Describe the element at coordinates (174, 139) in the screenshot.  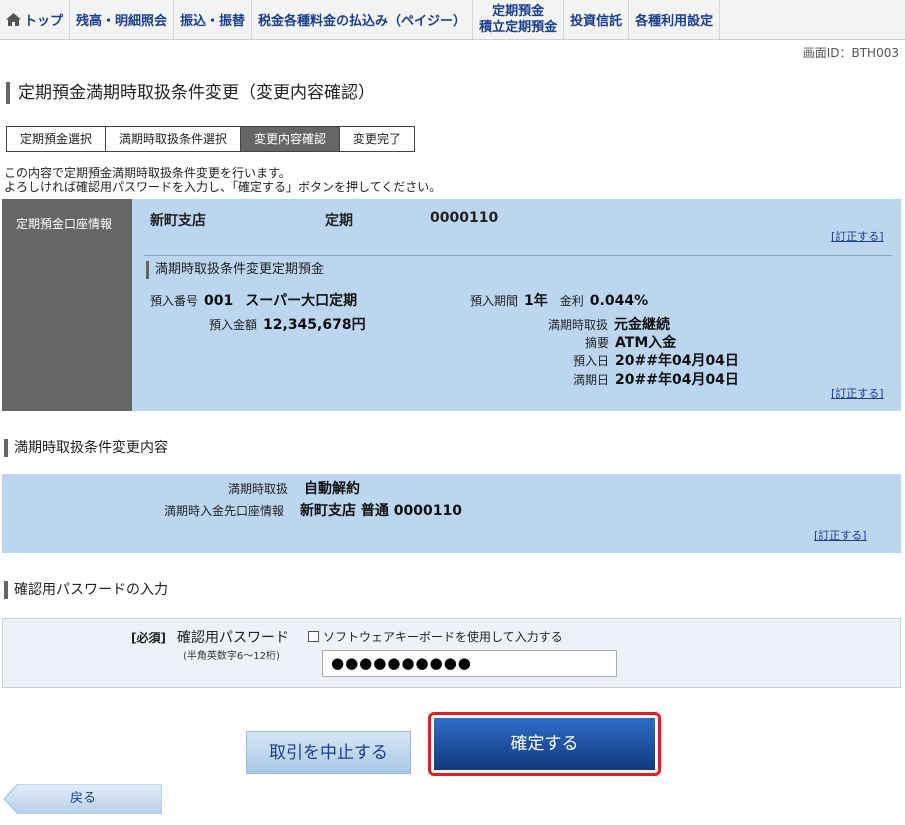
I see `step-condition: 満期時取扱条件選択` at that location.